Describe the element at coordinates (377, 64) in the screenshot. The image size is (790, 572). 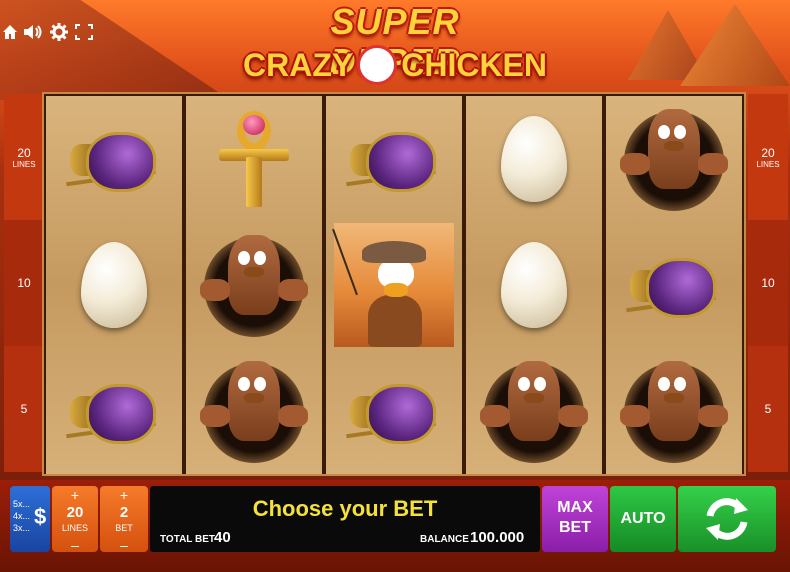
I see `chicken-head-icon` at that location.